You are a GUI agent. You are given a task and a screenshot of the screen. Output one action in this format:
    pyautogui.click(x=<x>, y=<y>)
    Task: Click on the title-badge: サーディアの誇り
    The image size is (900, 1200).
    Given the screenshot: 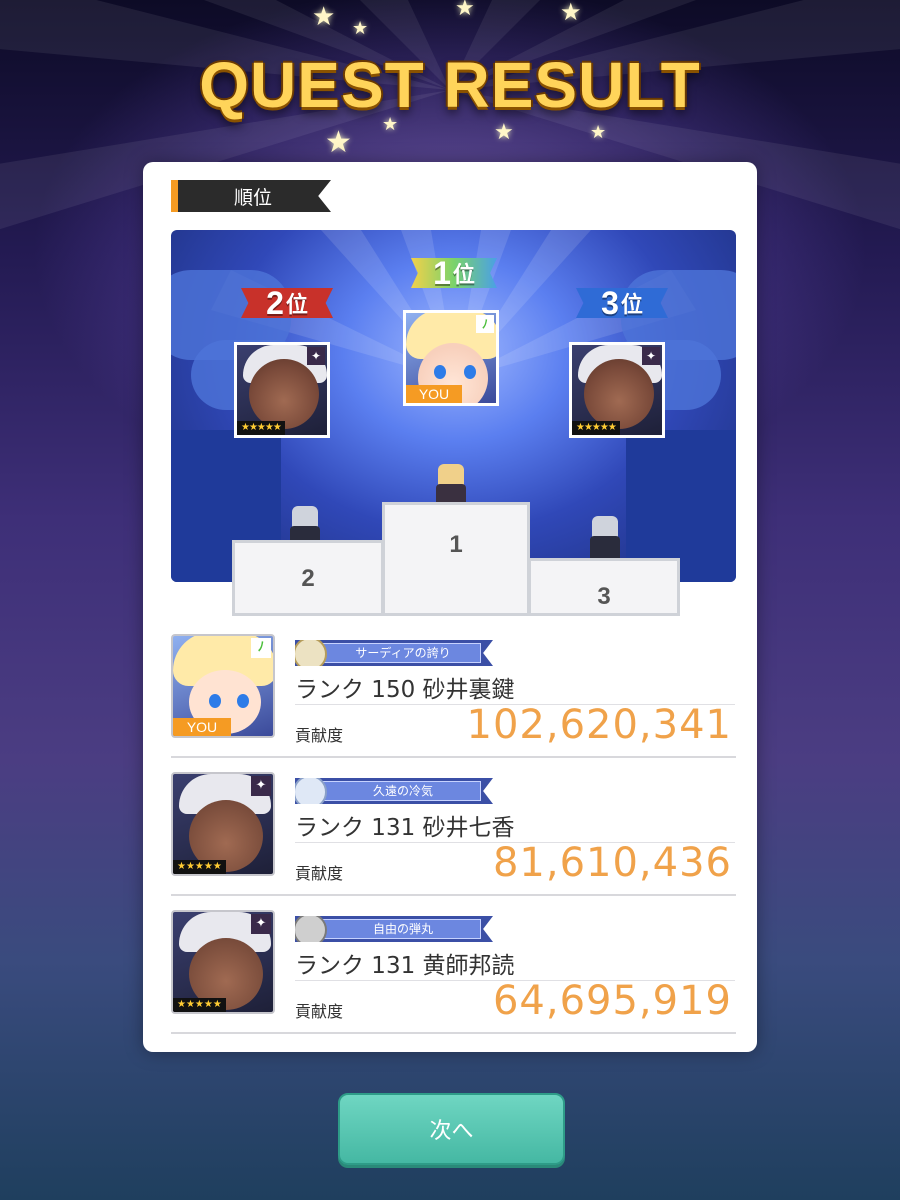 What is the action you would take?
    pyautogui.click(x=394, y=653)
    